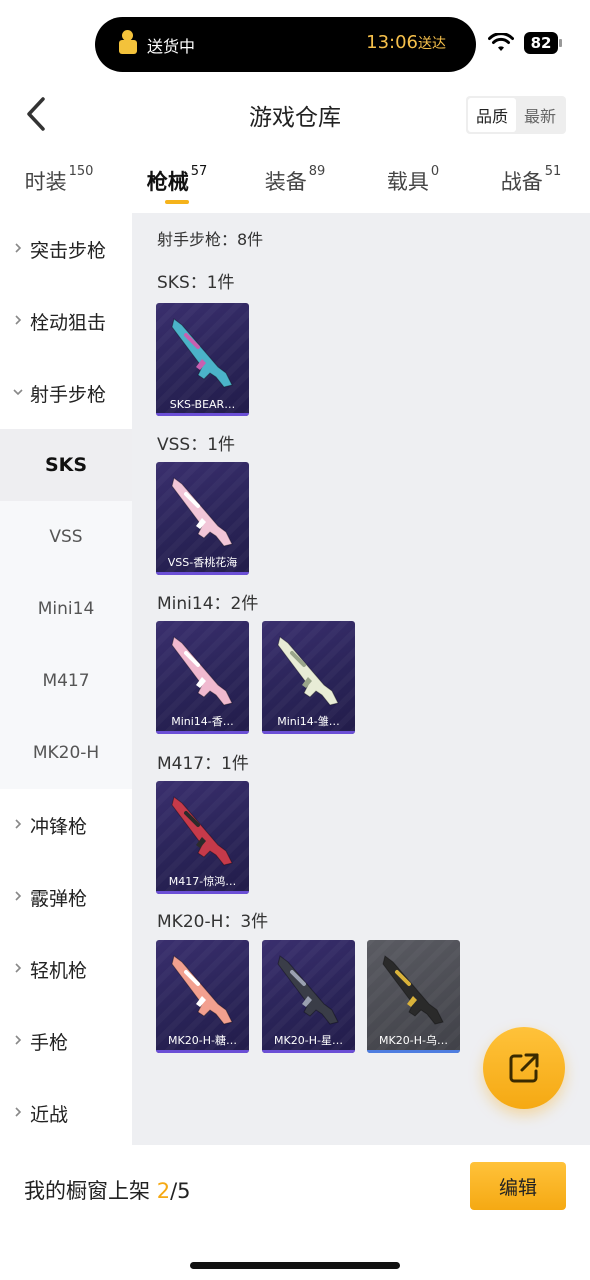 This screenshot has height=1280, width=590. I want to click on bottom-bar: 我的橱窗上架 2/5 编辑, so click(295, 1212).